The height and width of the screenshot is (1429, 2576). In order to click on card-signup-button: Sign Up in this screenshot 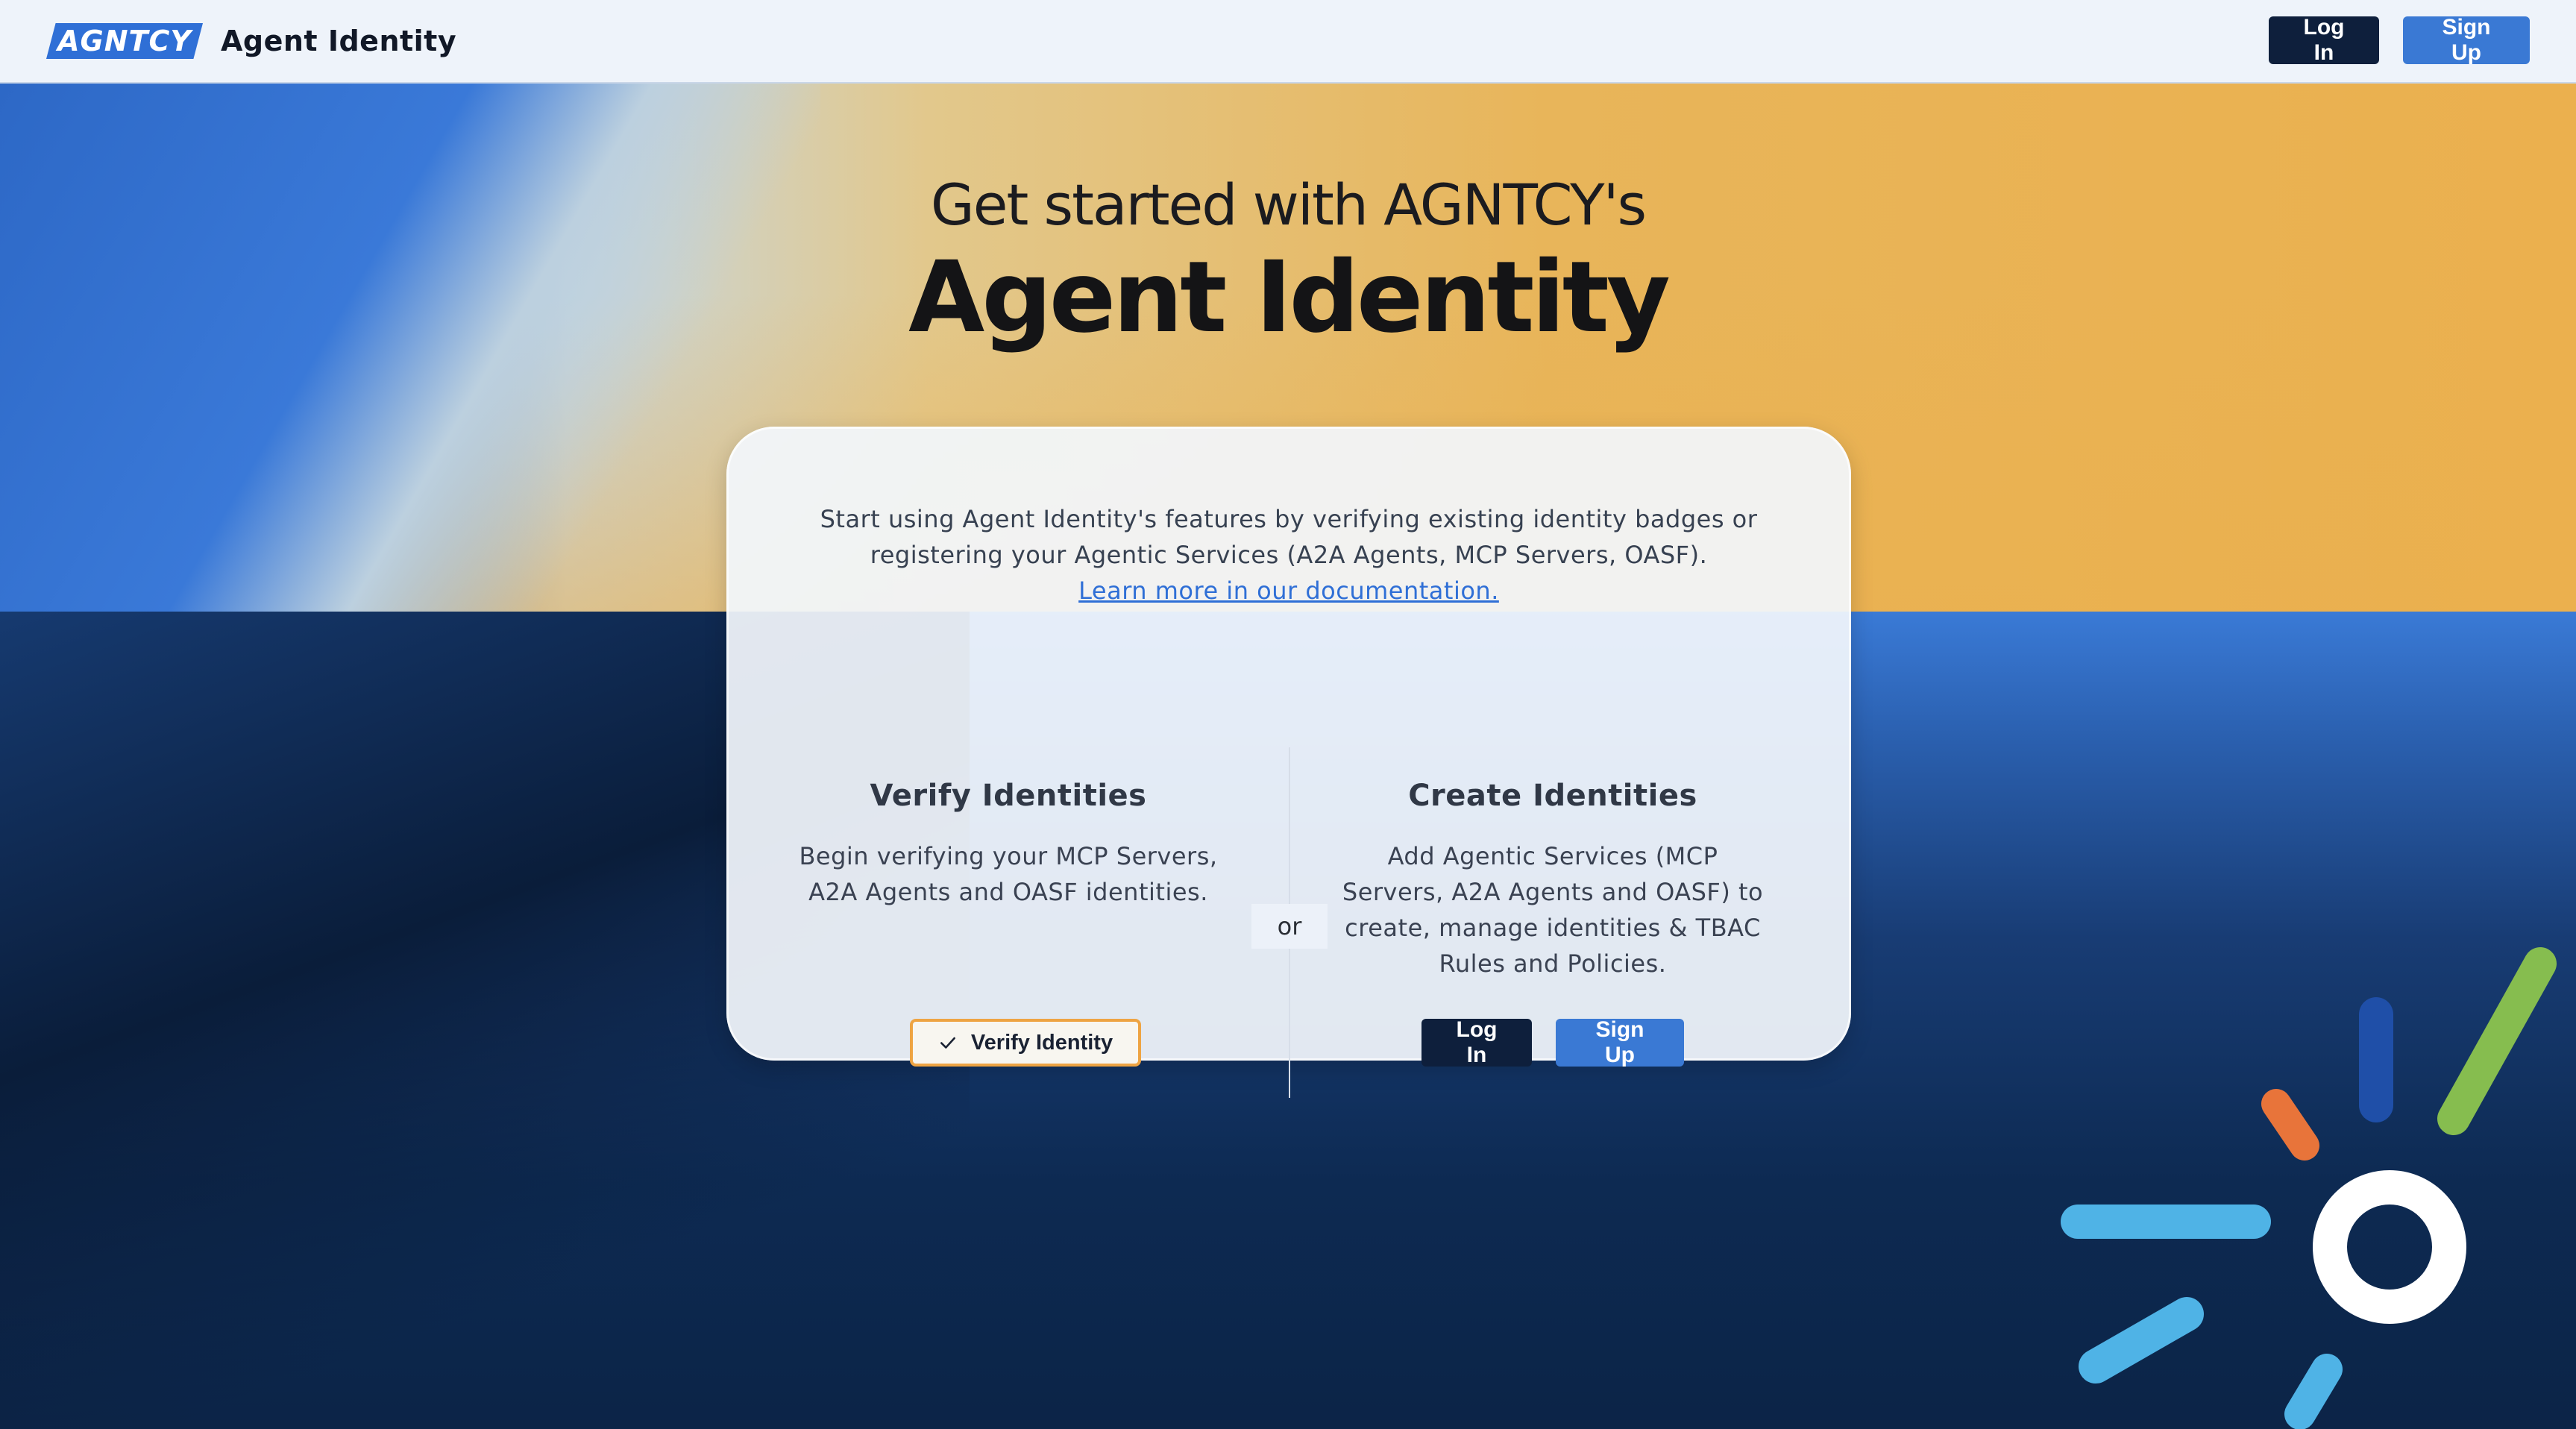, I will do `click(1620, 1042)`.